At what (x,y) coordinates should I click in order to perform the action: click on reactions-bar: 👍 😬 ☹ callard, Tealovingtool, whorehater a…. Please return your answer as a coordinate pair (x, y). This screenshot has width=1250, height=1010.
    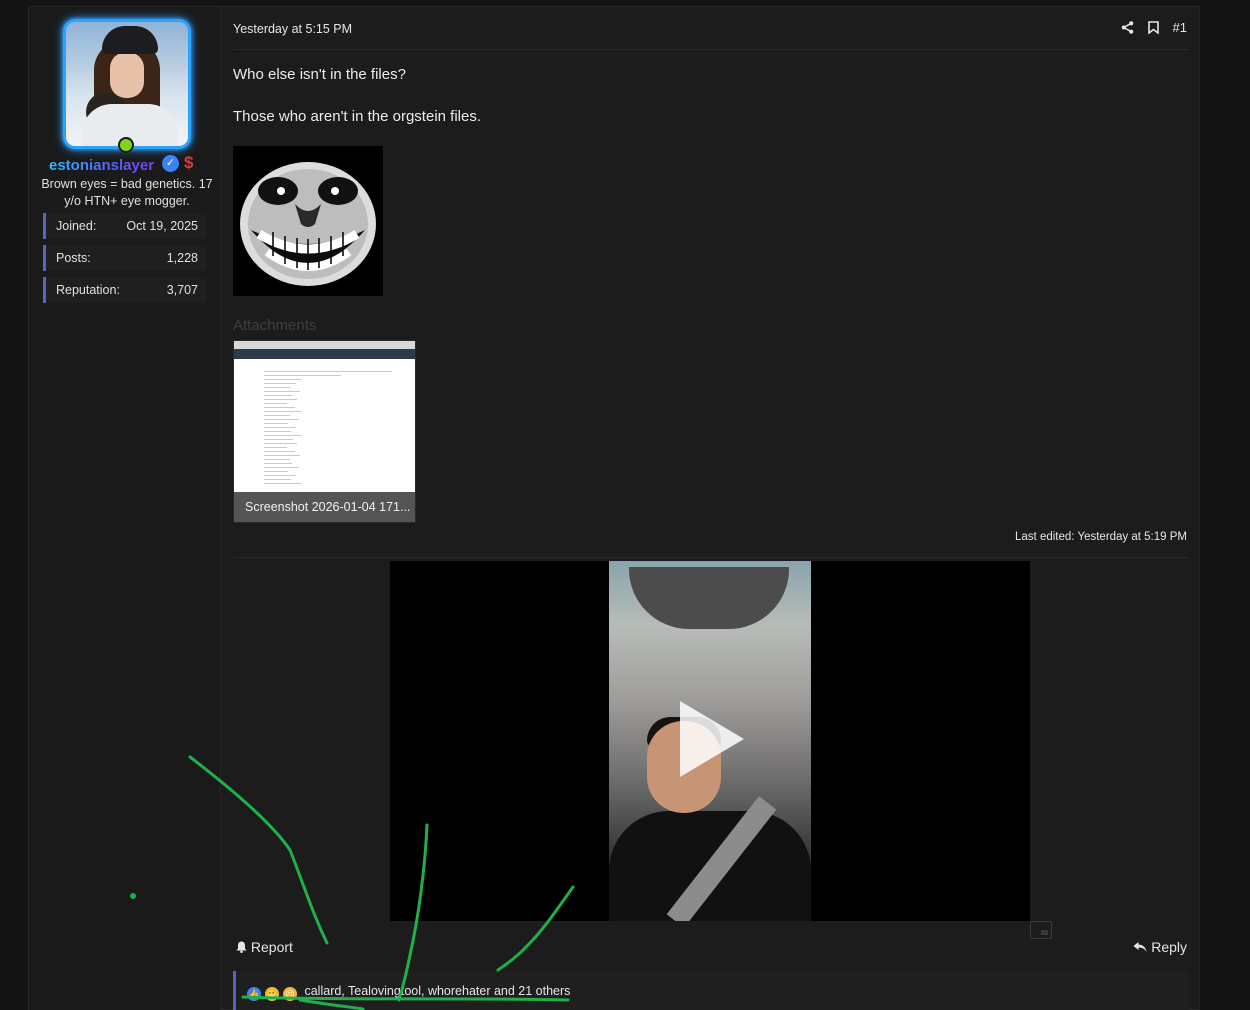
    Looking at the image, I should click on (711, 990).